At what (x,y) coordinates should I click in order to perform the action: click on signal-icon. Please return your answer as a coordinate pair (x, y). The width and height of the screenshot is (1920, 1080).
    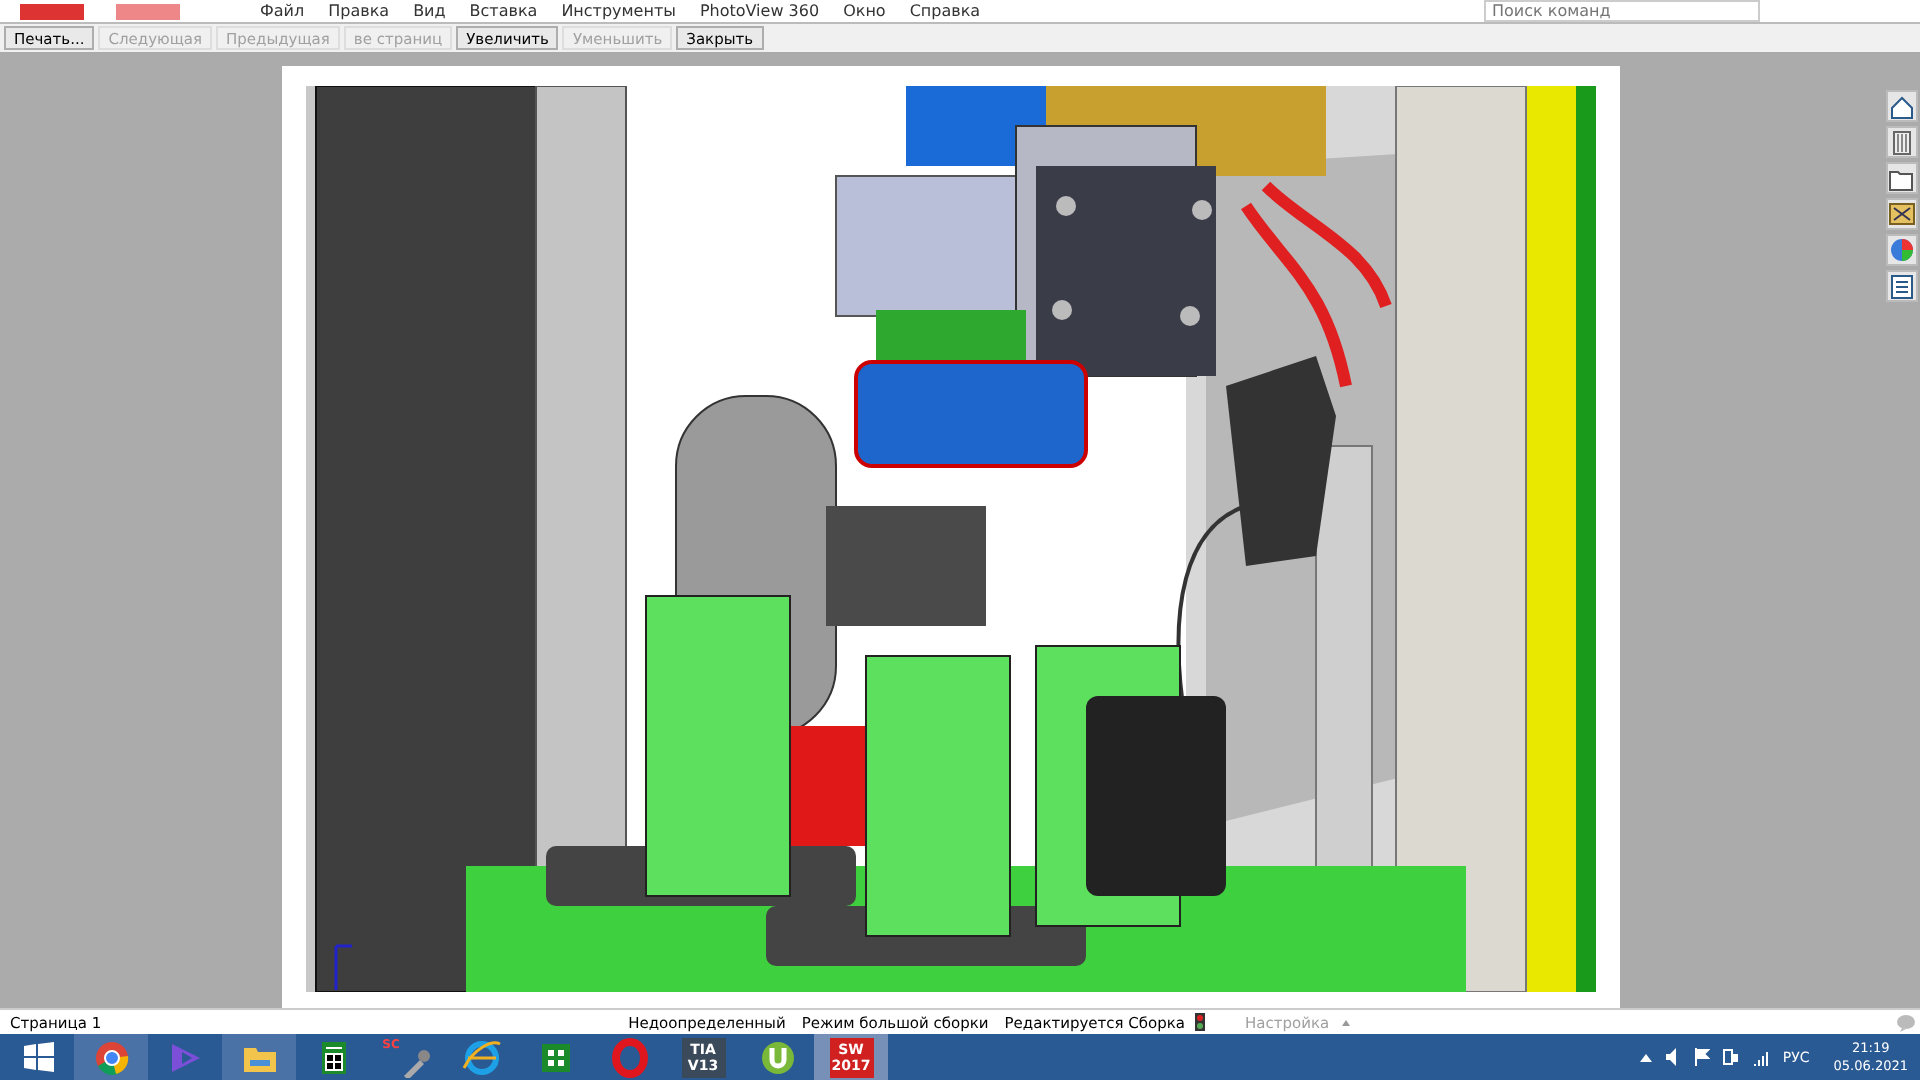
    Looking at the image, I should click on (1761, 1057).